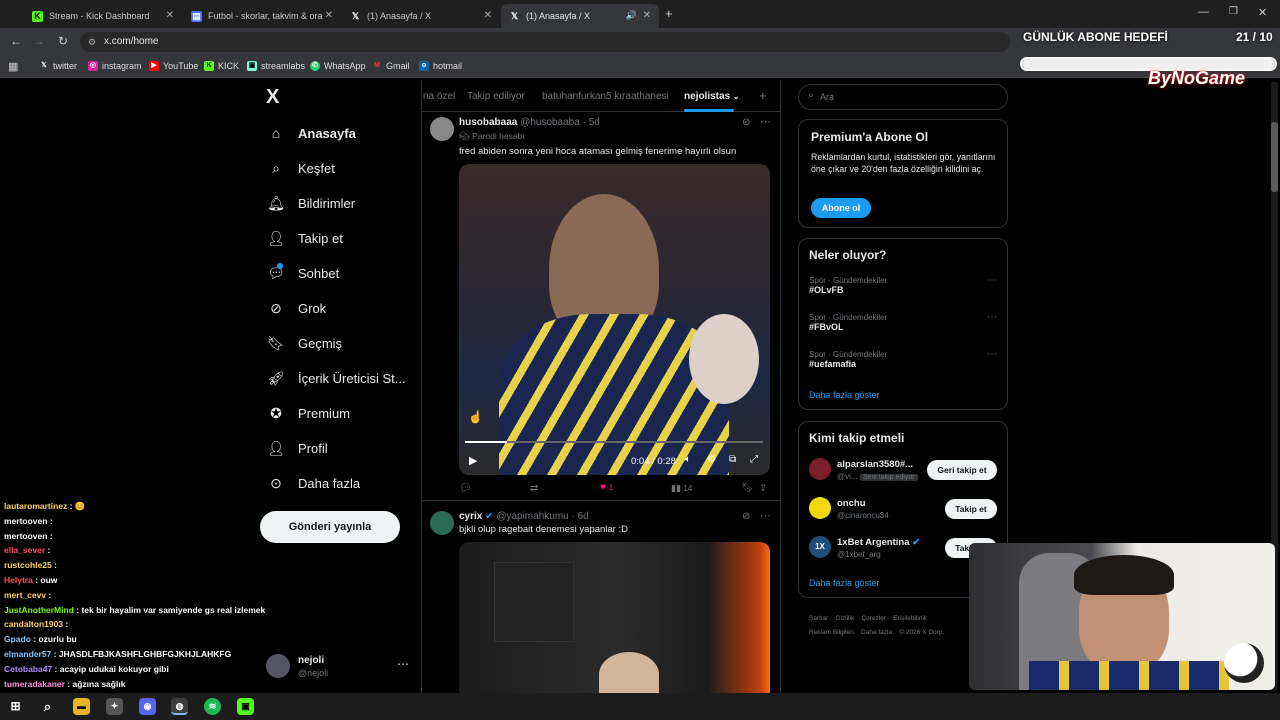  Describe the element at coordinates (245, 706) in the screenshot. I see `kick-app-icon: ▣` at that location.